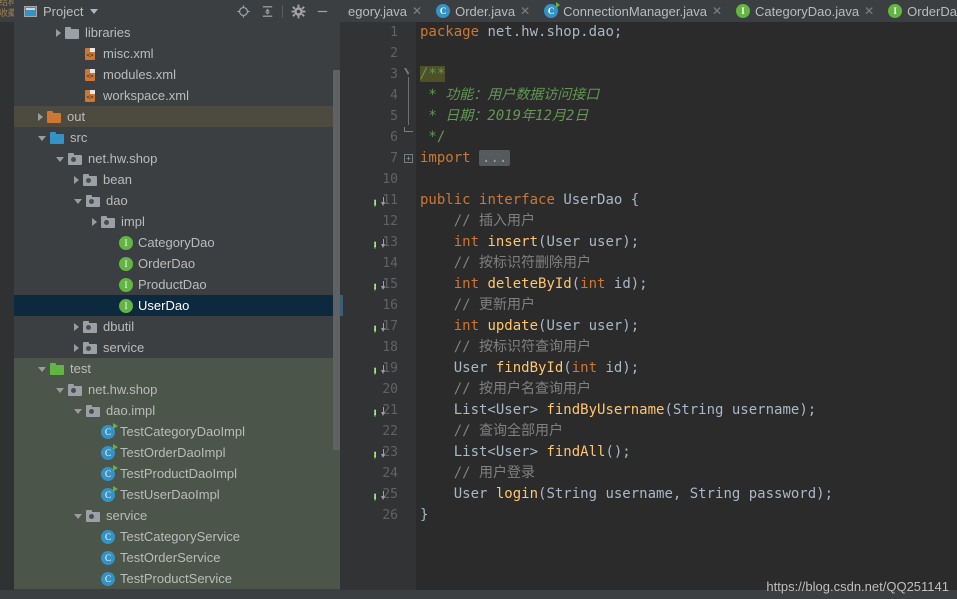 This screenshot has width=957, height=599. Describe the element at coordinates (662, 368) in the screenshot. I see `code-line: User findById(int id);` at that location.